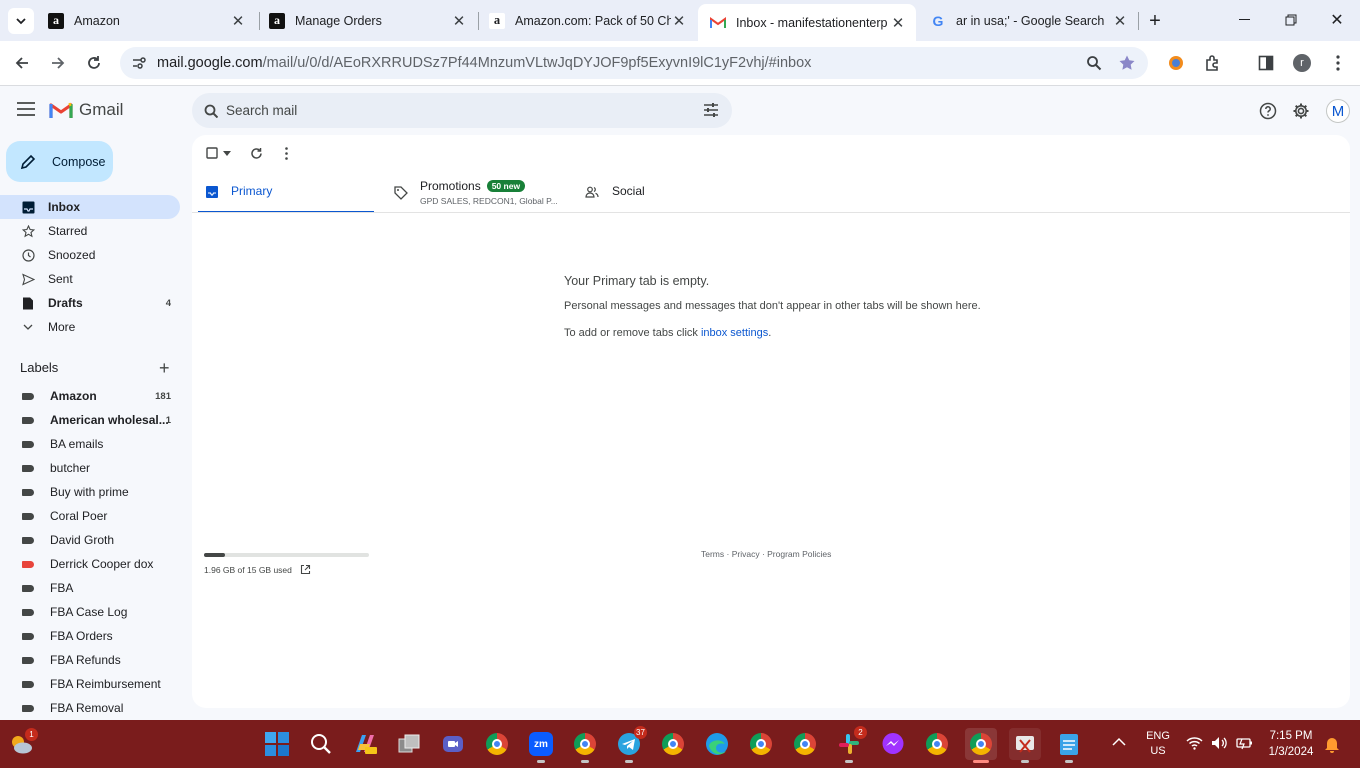 Image resolution: width=1360 pixels, height=768 pixels. I want to click on sidebar-item-starred: Starred, so click(90, 231).